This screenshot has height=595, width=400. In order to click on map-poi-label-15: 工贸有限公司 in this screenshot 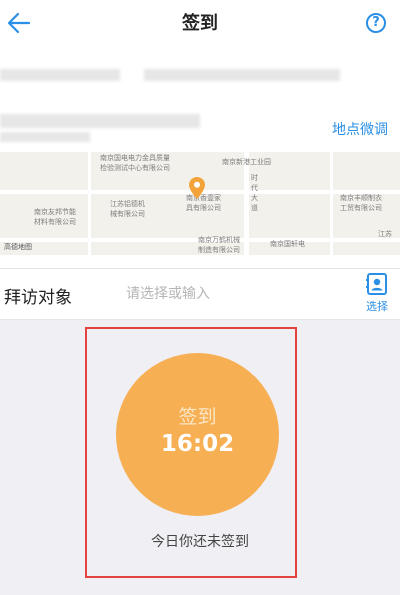, I will do `click(361, 208)`.